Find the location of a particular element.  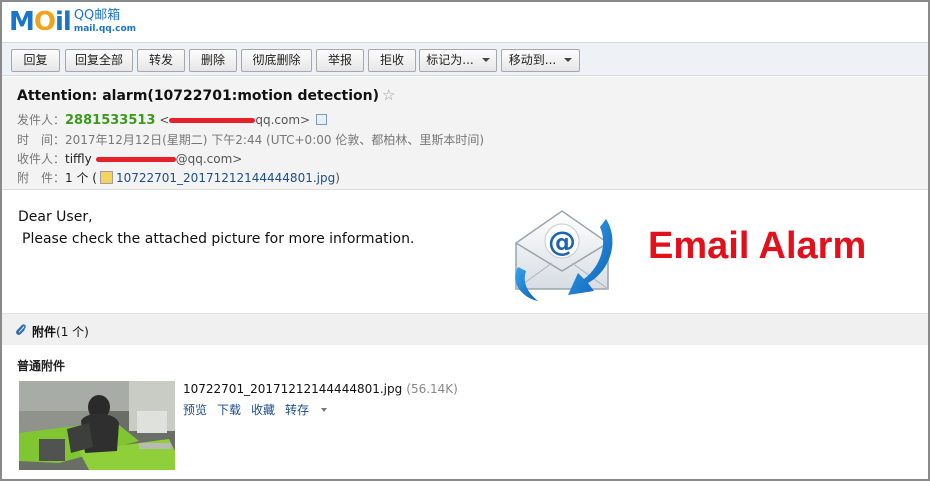

attachment-file-row: 10722701_20171212144444801.jpg (56.14K) is located at coordinates (320, 389).